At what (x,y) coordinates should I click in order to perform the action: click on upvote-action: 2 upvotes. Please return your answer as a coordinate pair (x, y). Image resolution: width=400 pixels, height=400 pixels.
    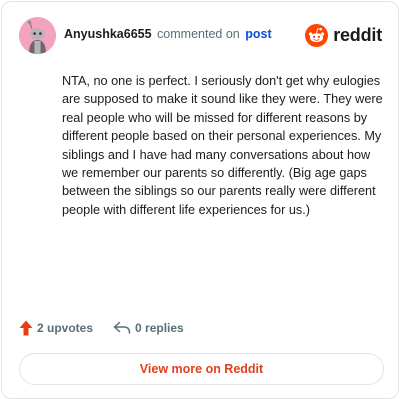
    Looking at the image, I should click on (56, 328).